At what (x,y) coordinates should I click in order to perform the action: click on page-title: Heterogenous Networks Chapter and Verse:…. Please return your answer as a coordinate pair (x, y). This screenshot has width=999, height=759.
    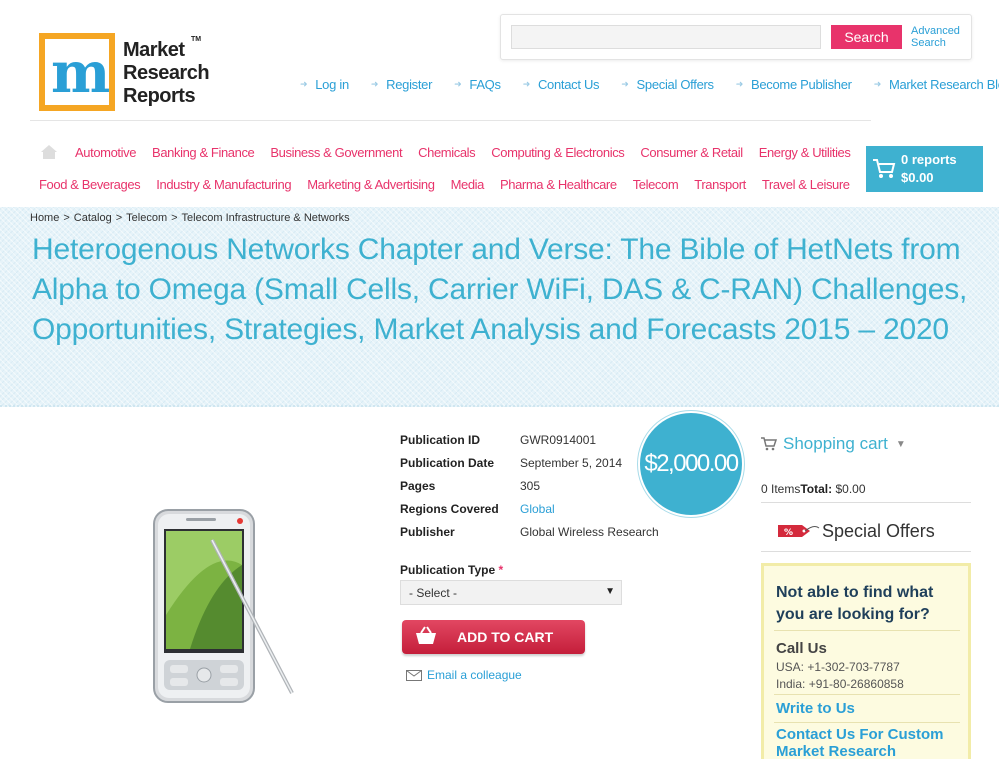
    Looking at the image, I should click on (500, 289).